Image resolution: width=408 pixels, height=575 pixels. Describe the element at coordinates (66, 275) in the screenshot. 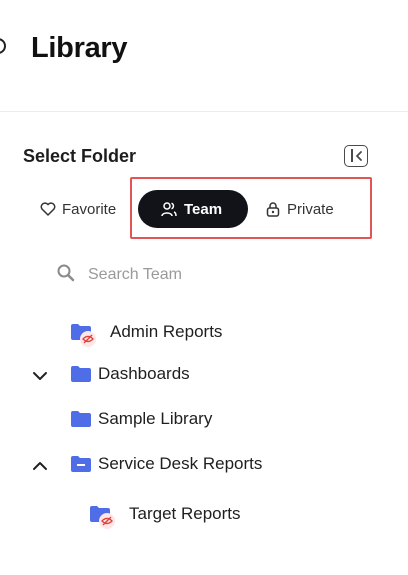

I see `search-icon` at that location.